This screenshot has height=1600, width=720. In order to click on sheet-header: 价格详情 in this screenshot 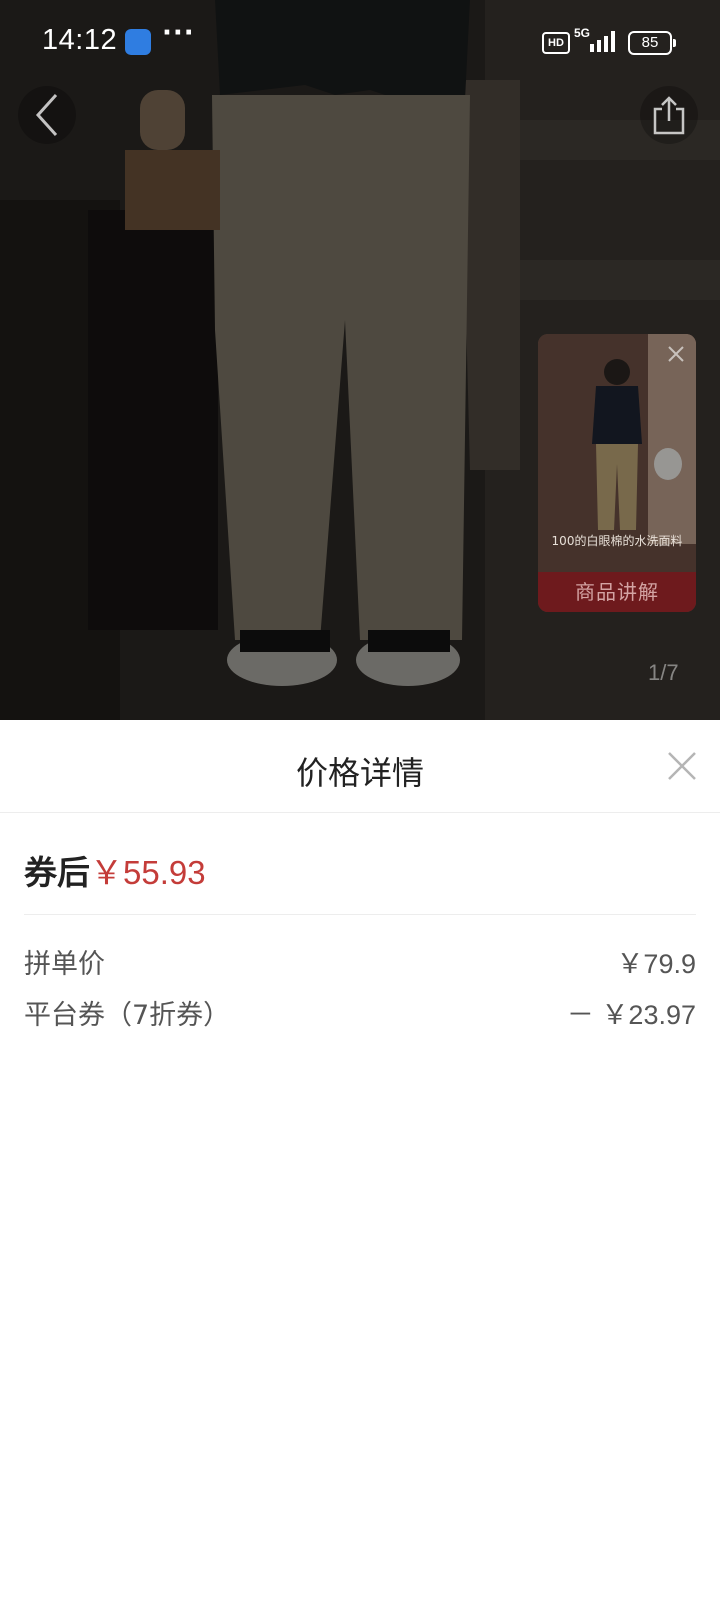, I will do `click(360, 766)`.